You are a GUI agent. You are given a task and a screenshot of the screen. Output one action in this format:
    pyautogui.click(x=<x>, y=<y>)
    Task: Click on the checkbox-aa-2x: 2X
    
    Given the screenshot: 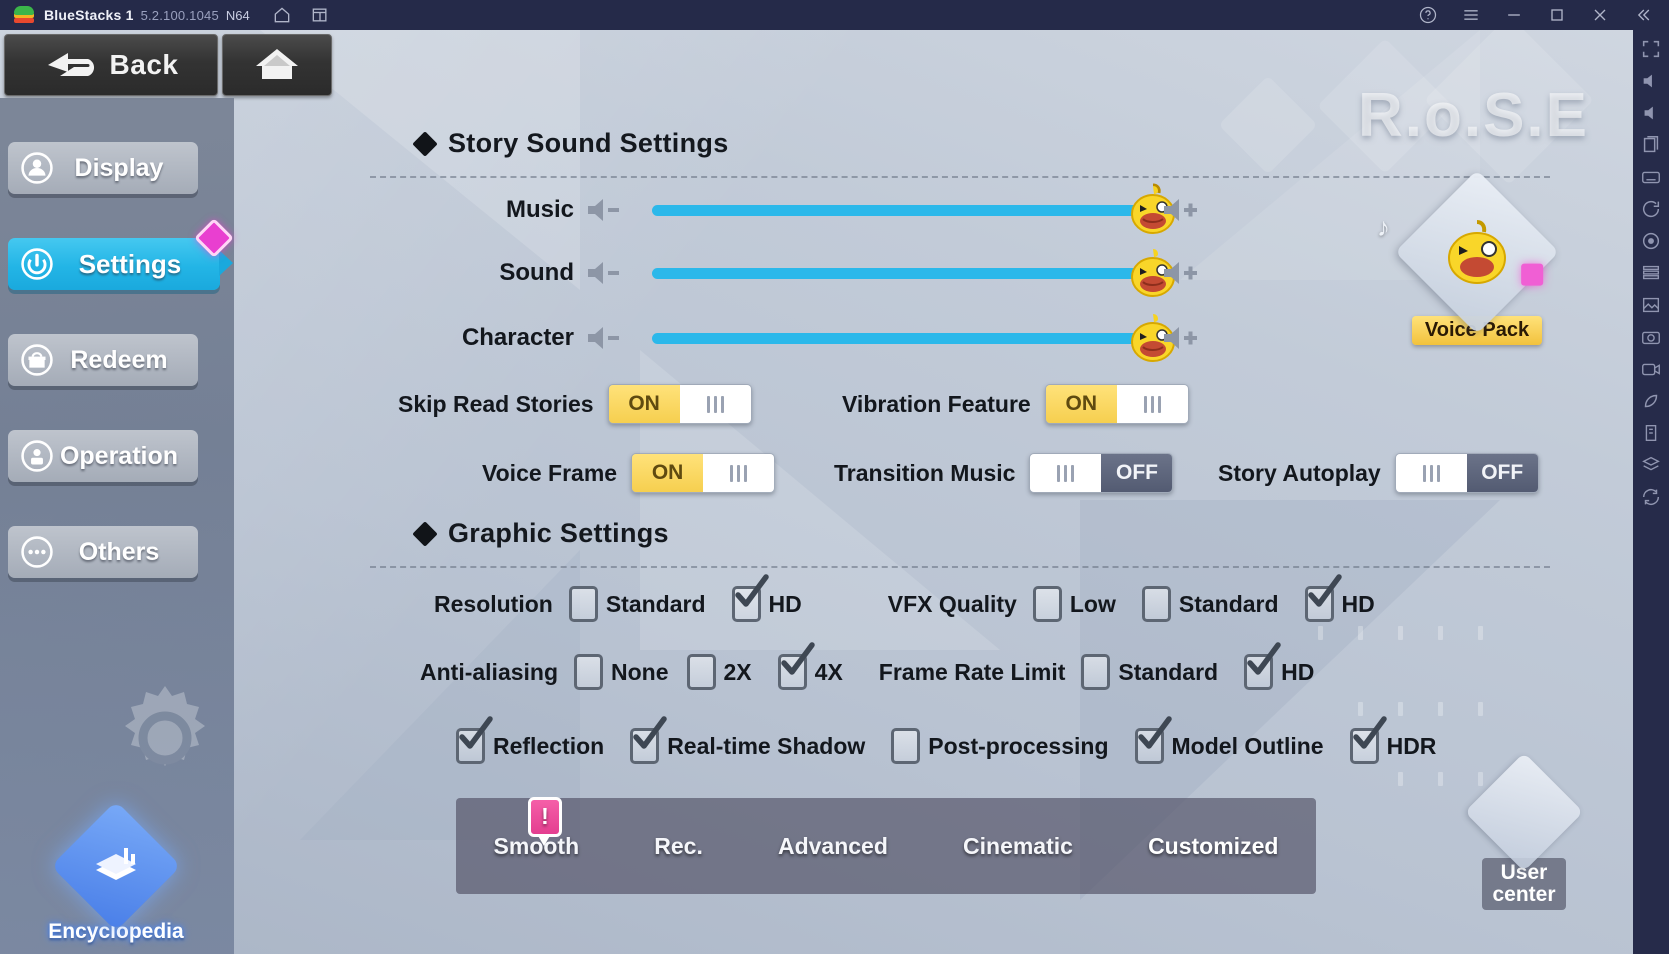 What is the action you would take?
    pyautogui.click(x=719, y=672)
    